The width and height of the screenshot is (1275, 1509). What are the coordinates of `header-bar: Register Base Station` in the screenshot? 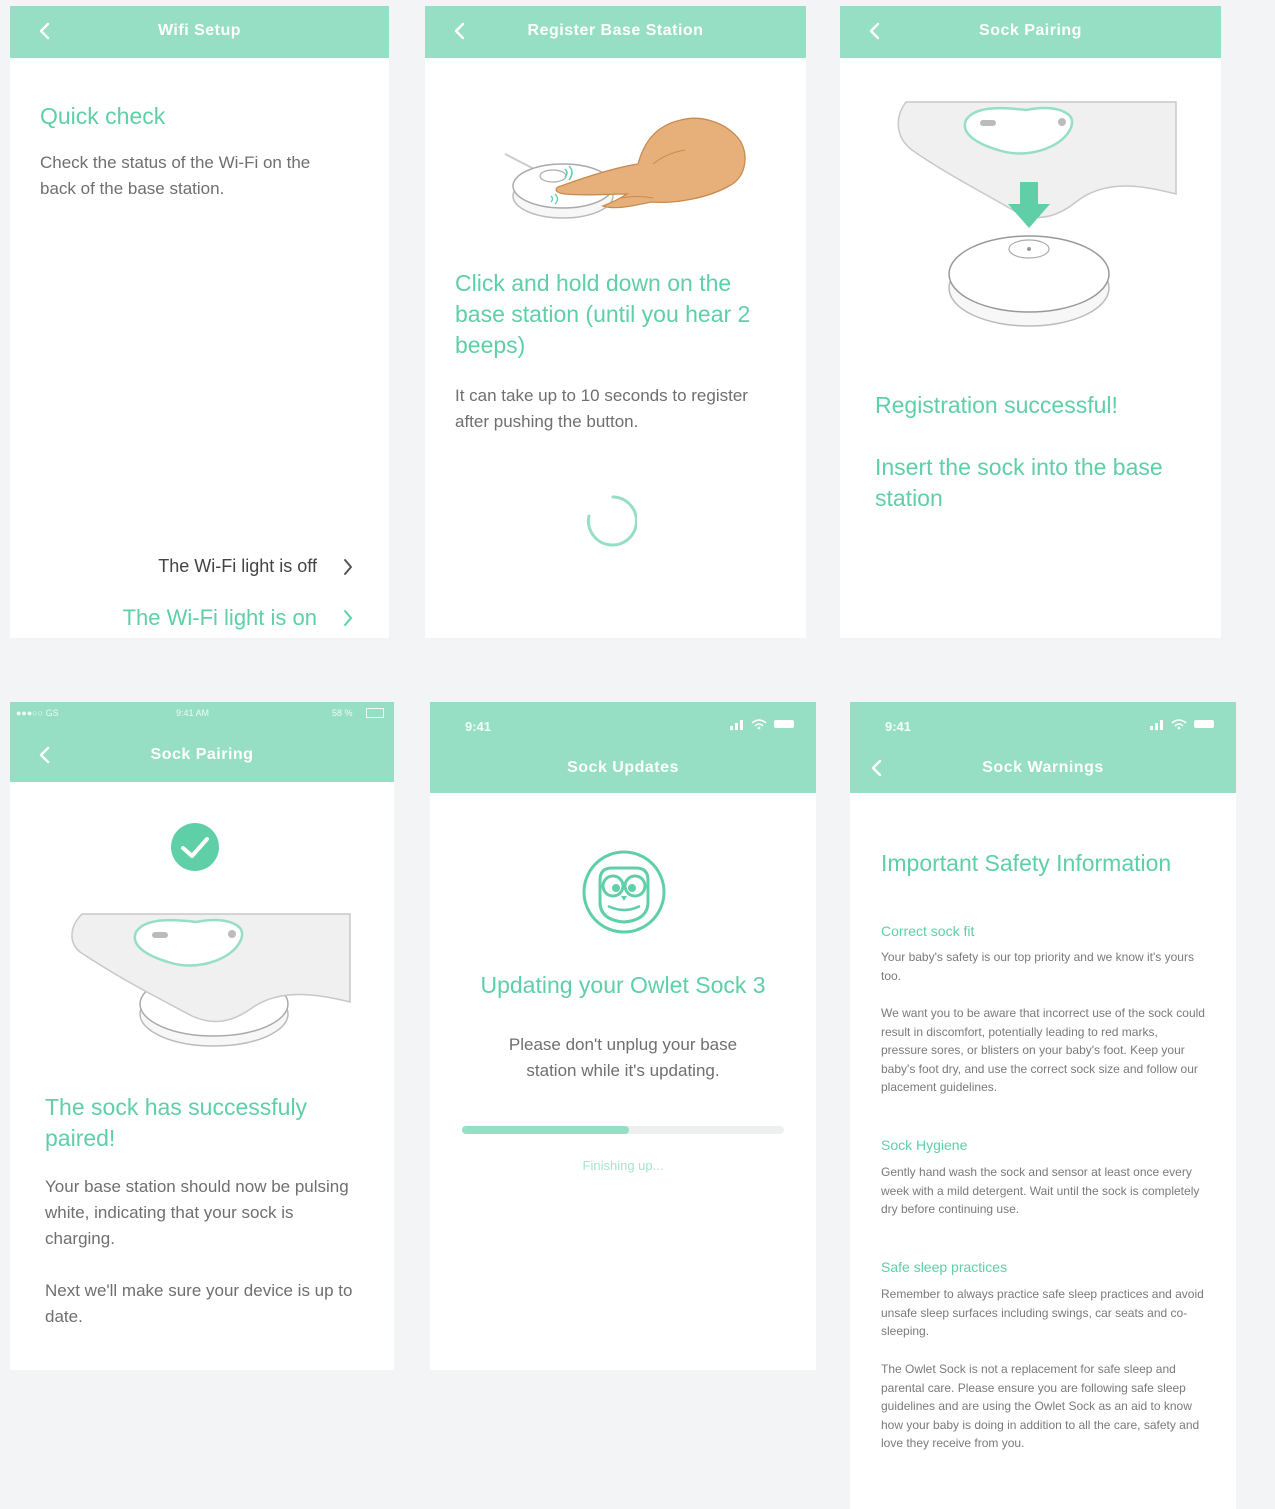 It's located at (615, 32).